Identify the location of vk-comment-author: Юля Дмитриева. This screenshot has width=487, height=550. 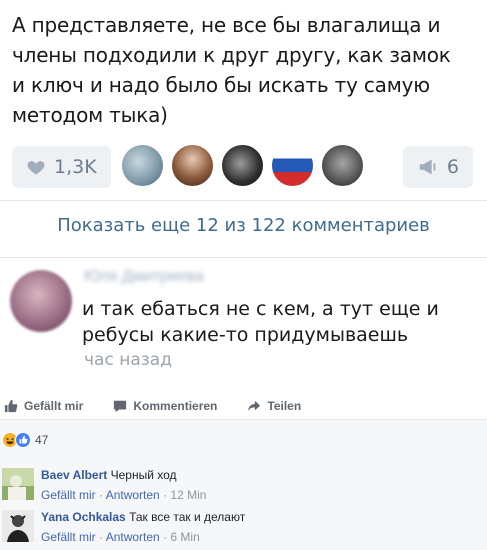
(144, 276).